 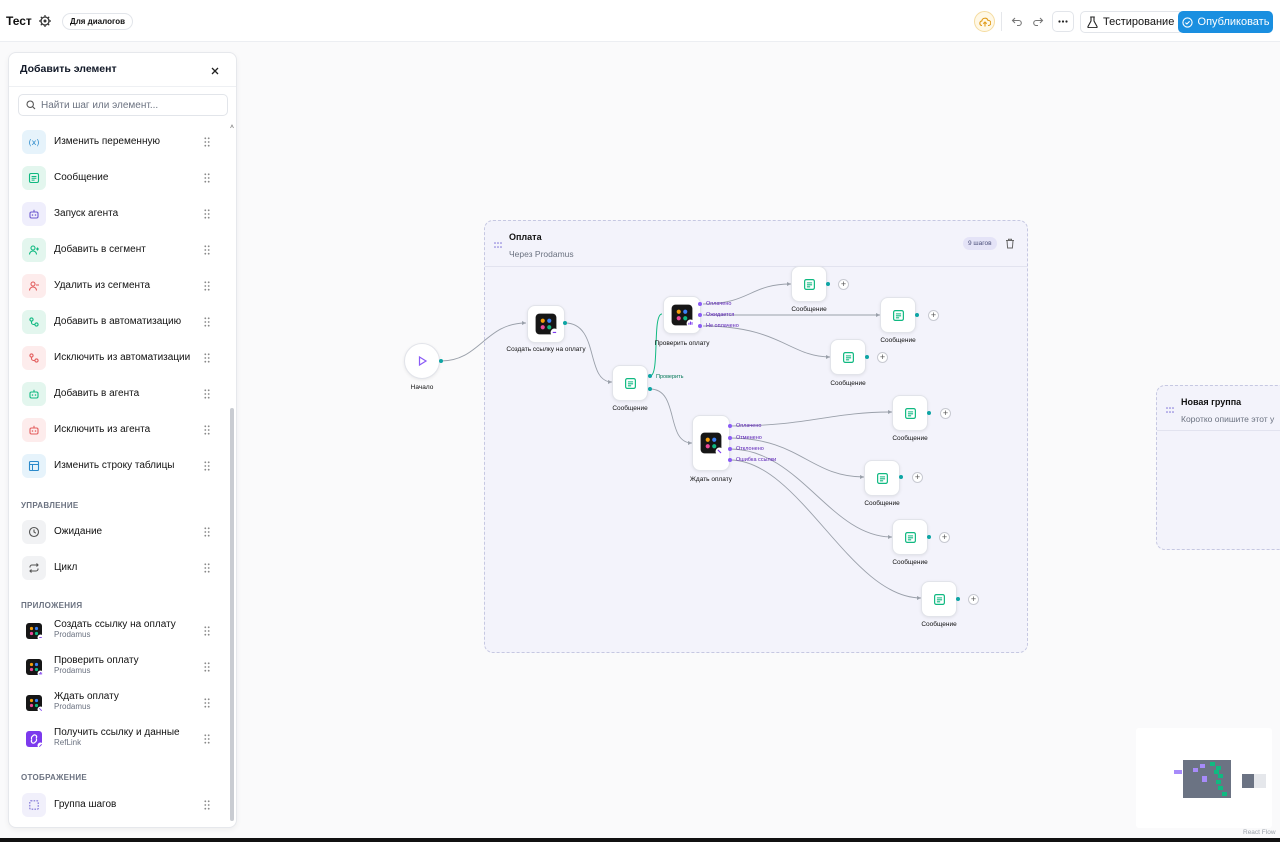 I want to click on cloud-upload-icon, so click(x=984, y=21).